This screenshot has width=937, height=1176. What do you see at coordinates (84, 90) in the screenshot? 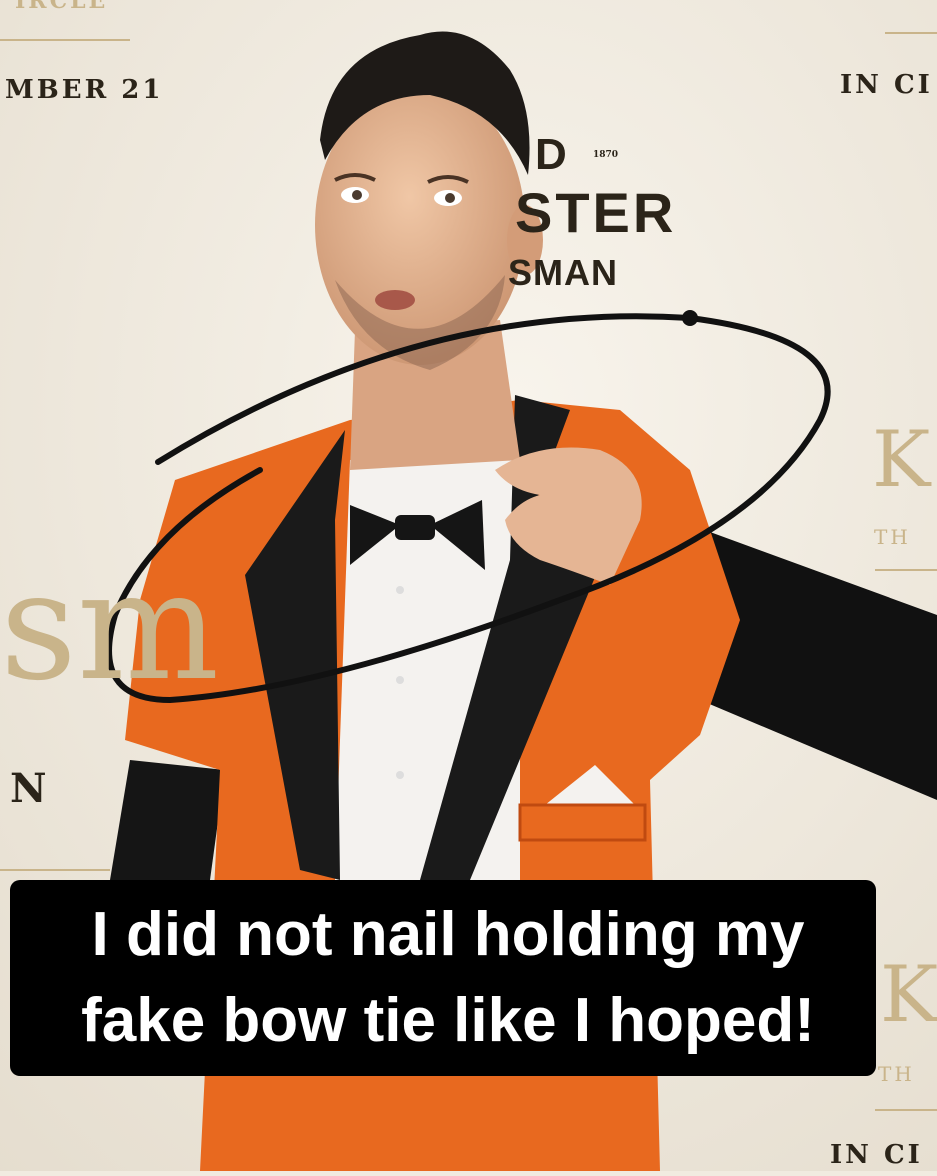
I see `backdrop-text-date: MBER 21` at bounding box center [84, 90].